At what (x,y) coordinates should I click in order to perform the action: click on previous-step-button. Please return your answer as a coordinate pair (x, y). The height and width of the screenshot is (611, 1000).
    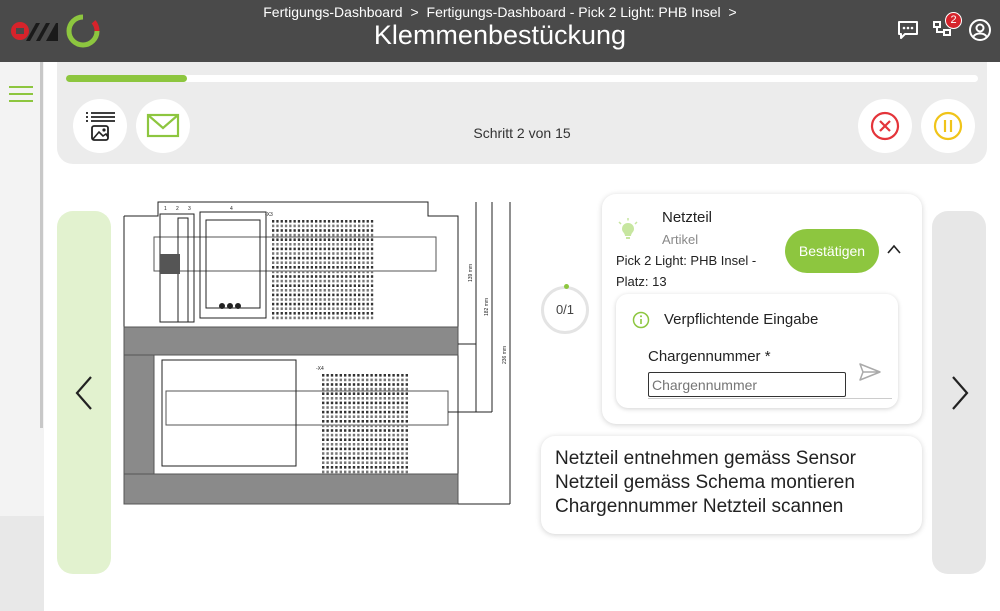
    Looking at the image, I should click on (84, 392).